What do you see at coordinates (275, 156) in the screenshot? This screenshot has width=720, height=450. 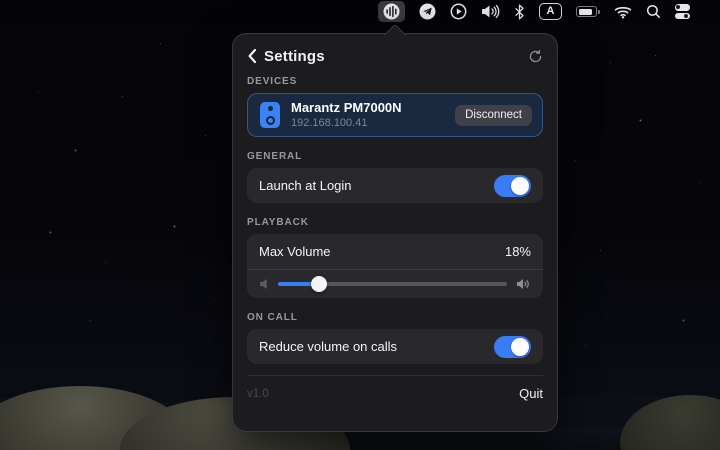 I see `general-section-label: GENERAL` at bounding box center [275, 156].